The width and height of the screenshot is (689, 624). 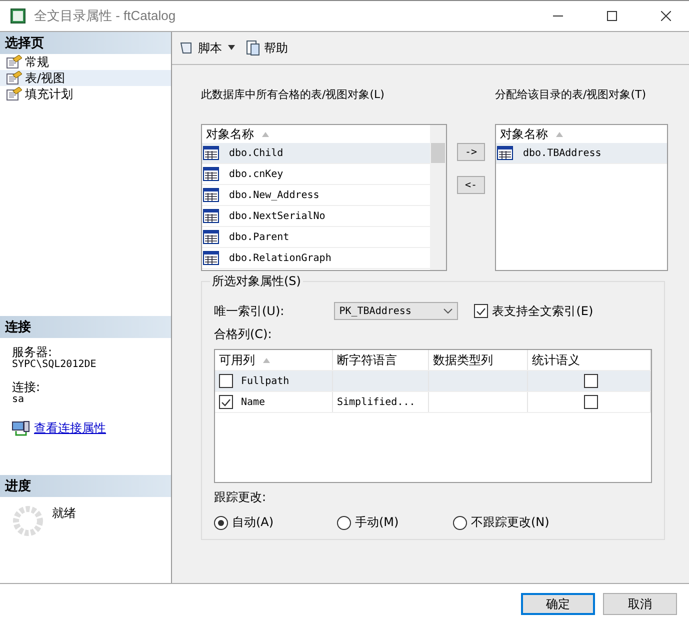 What do you see at coordinates (511, 522) in the screenshot?
I see `radio-option: 不跟踪更改(N)` at bounding box center [511, 522].